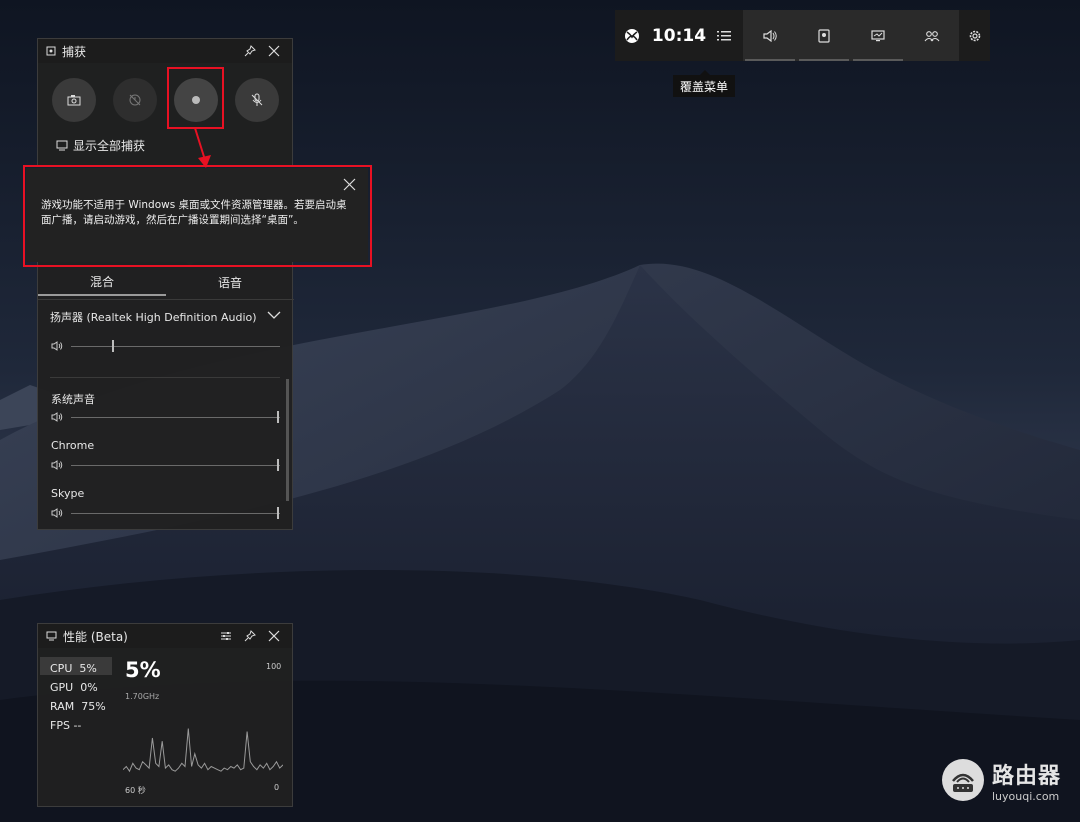 The image size is (1080, 822). What do you see at coordinates (143, 670) in the screenshot?
I see `cpu-big-value: 5%` at bounding box center [143, 670].